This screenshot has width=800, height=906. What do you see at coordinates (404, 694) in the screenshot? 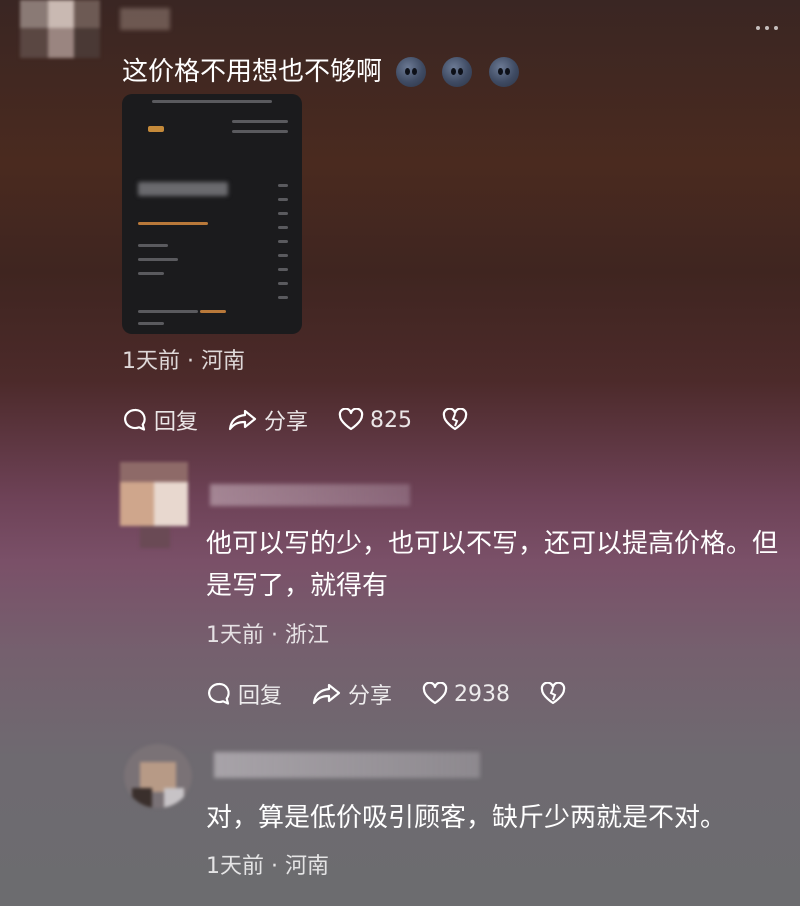
I see `comment-actions: 回复 分享 2938` at bounding box center [404, 694].